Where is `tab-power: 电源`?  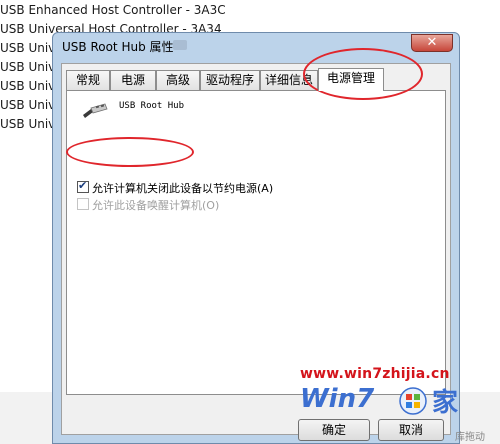
tab-power: 电源 is located at coordinates (133, 80).